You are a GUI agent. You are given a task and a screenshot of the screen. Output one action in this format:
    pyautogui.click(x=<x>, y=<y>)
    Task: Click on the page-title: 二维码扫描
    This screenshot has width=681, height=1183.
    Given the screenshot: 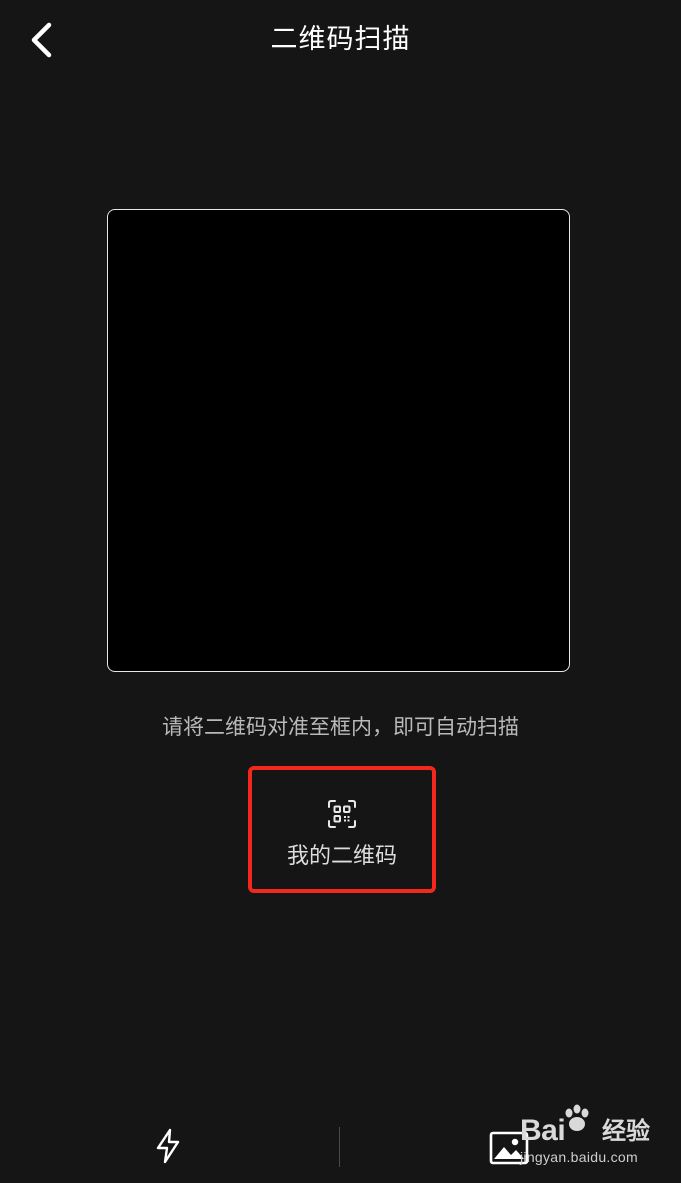 What is the action you would take?
    pyautogui.click(x=340, y=39)
    